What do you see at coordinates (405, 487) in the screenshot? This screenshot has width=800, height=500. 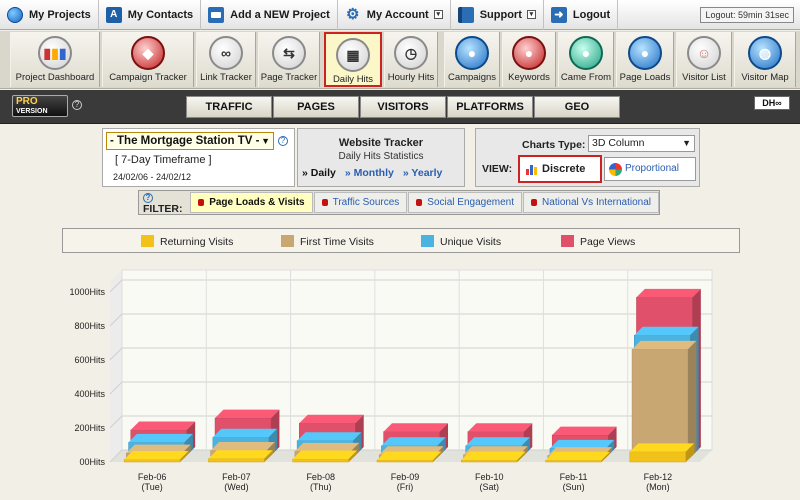 I see `x-tick-label: (Fri)` at bounding box center [405, 487].